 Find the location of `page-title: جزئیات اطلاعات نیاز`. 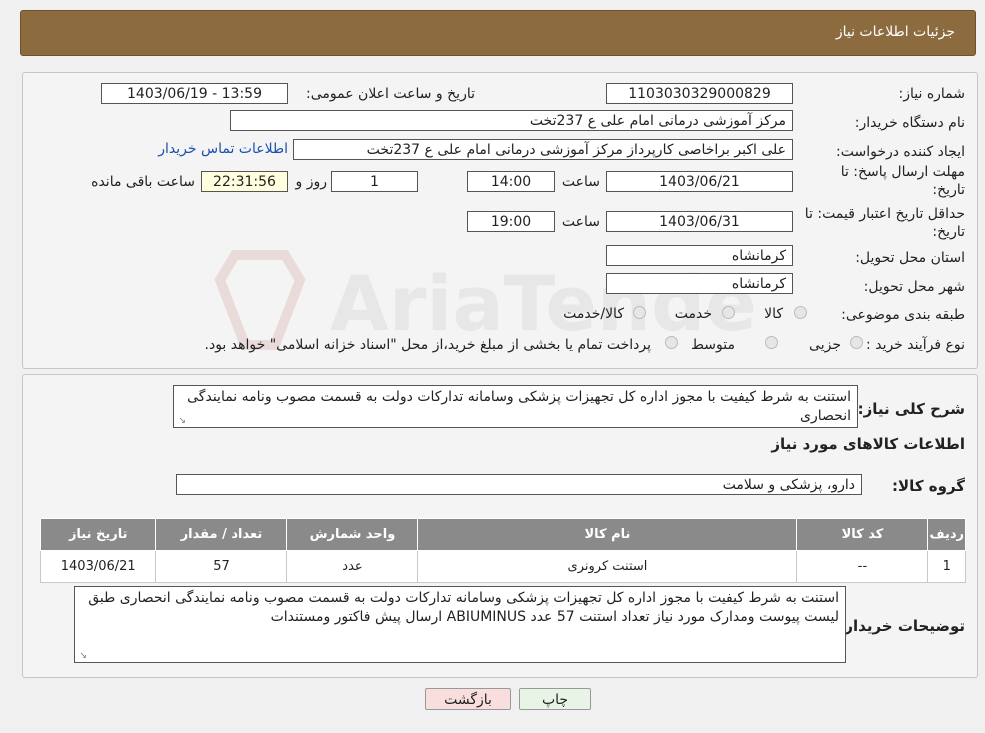

page-title: جزئیات اطلاعات نیاز is located at coordinates (895, 32).